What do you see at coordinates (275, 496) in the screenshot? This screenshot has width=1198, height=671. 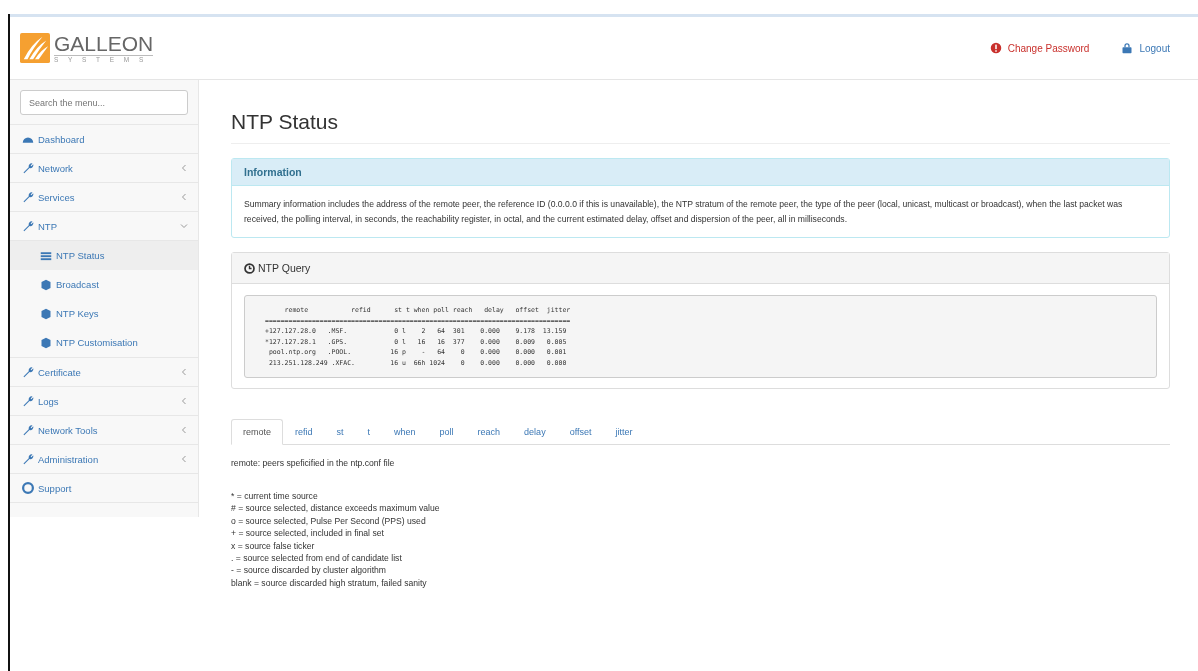 I see `legend-line: * = current time source` at bounding box center [275, 496].